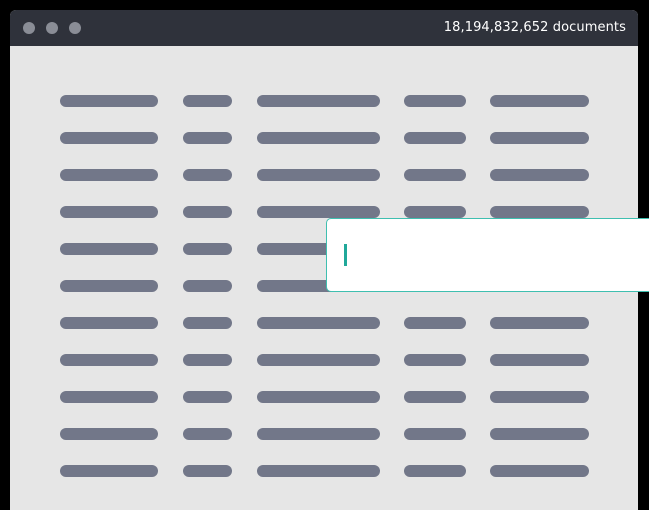 The image size is (649, 510). Describe the element at coordinates (52, 28) in the screenshot. I see `window-minimize-dot-icon` at that location.